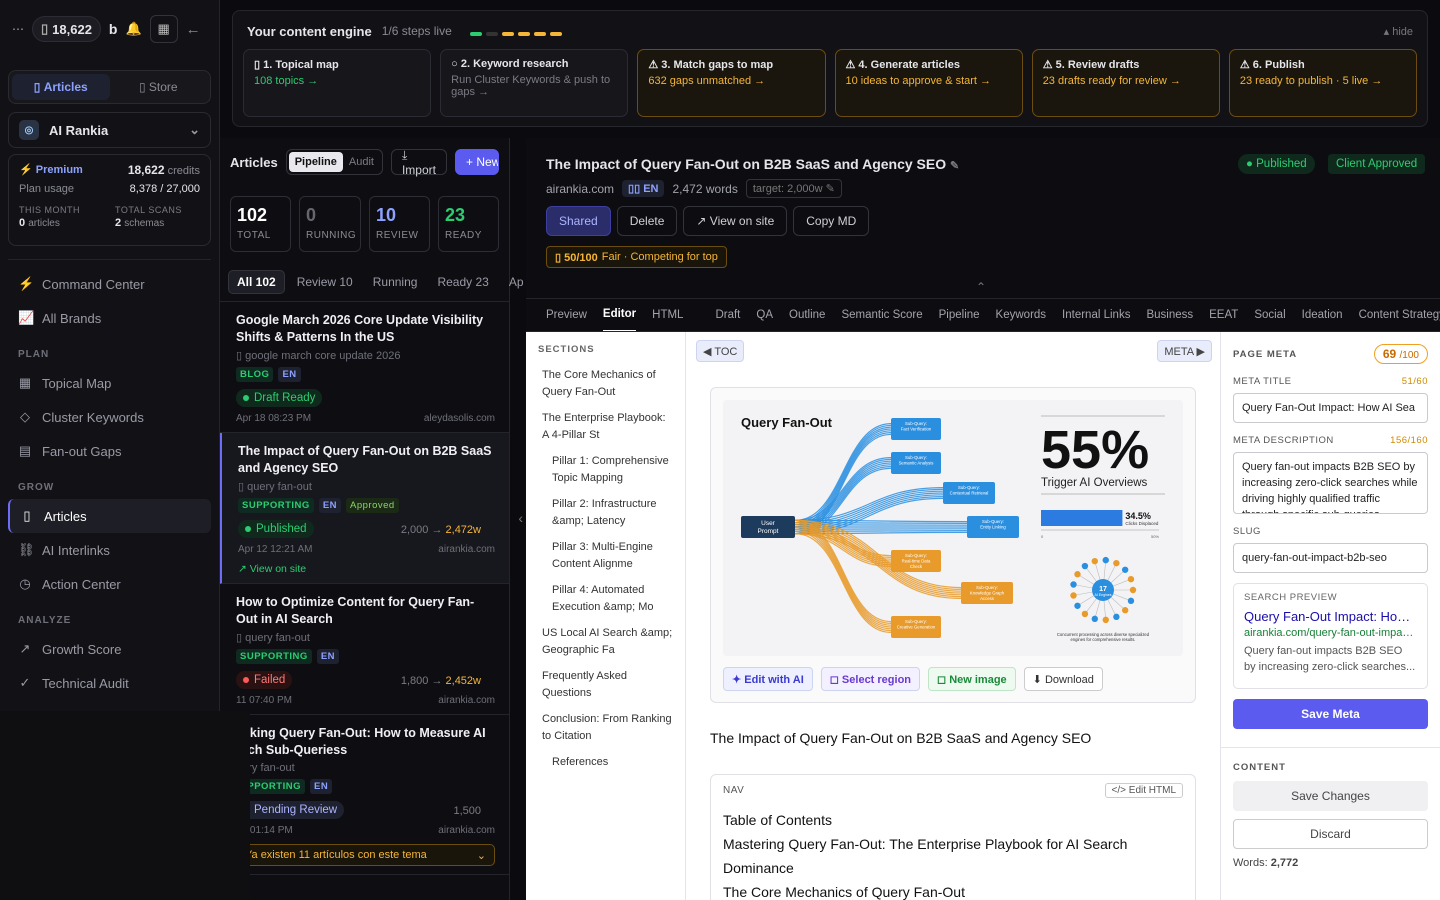  Describe the element at coordinates (667, 315) in the screenshot. I see `tab-html: HTML` at that location.